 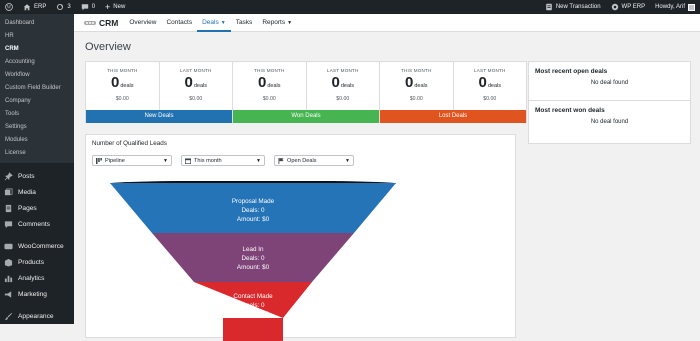 I want to click on submenu-item-workflow: Workflow, so click(x=37, y=75).